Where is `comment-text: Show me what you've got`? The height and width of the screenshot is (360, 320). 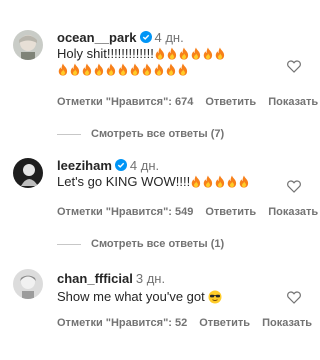 comment-text: Show me what you've got is located at coordinates (167, 297).